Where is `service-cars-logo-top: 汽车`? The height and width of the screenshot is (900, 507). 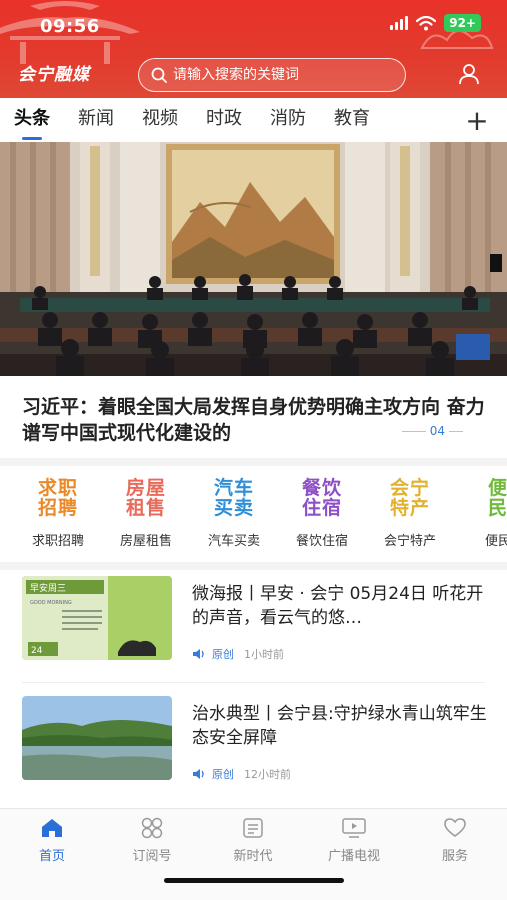 service-cars-logo-top: 汽车 is located at coordinates (233, 488).